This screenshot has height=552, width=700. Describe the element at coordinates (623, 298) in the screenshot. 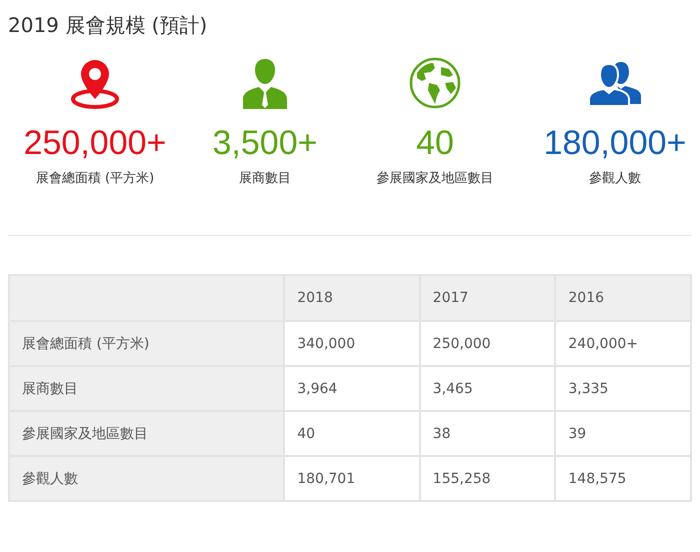

I see `column-header: 2016` at that location.